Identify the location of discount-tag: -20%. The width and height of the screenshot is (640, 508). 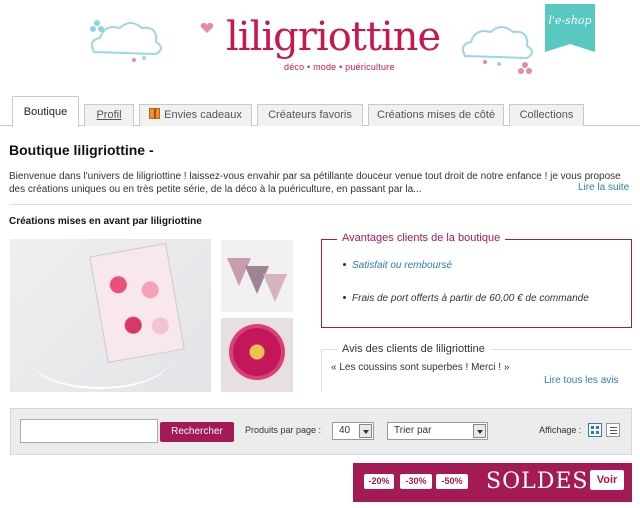
(379, 481).